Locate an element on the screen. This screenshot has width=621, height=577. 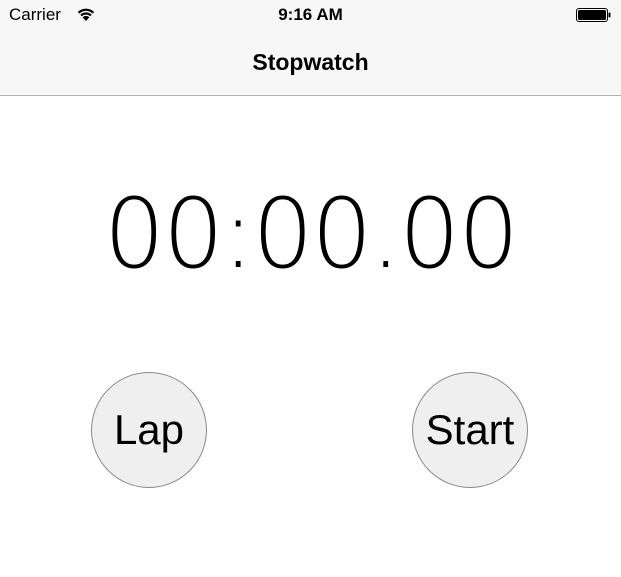
stopwatch-display: 00:00.00 is located at coordinates (311, 234).